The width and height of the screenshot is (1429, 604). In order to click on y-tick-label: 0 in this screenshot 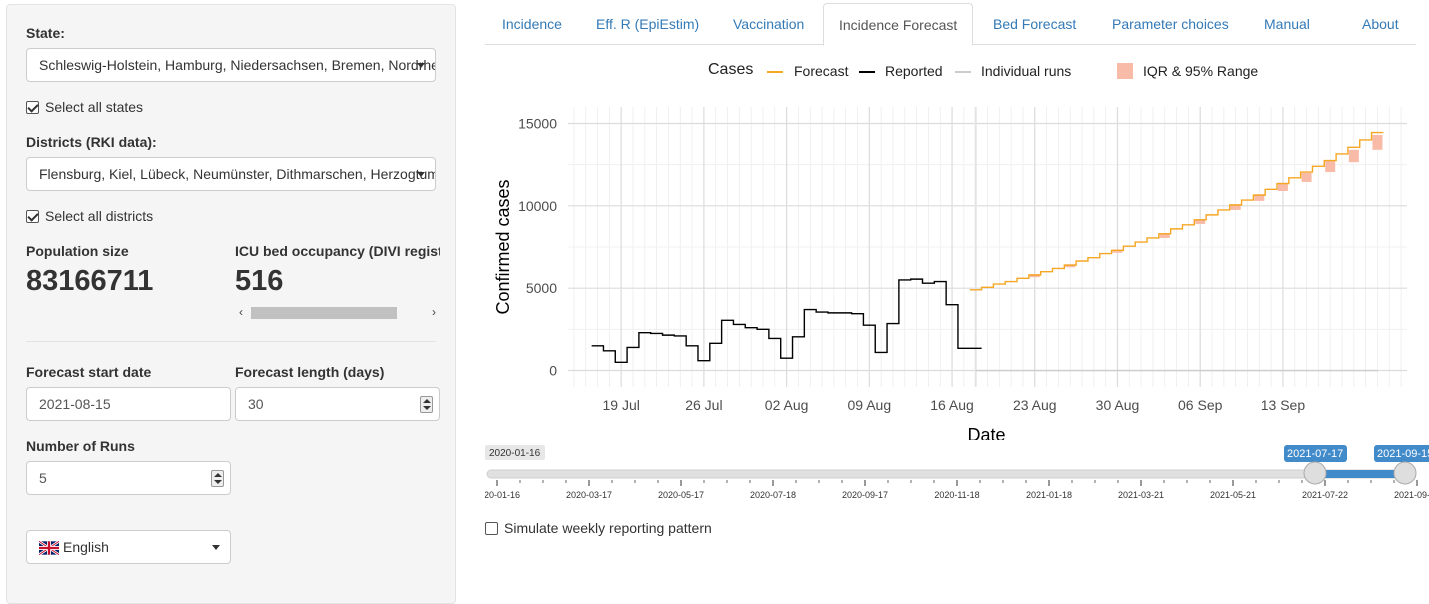, I will do `click(553, 371)`.